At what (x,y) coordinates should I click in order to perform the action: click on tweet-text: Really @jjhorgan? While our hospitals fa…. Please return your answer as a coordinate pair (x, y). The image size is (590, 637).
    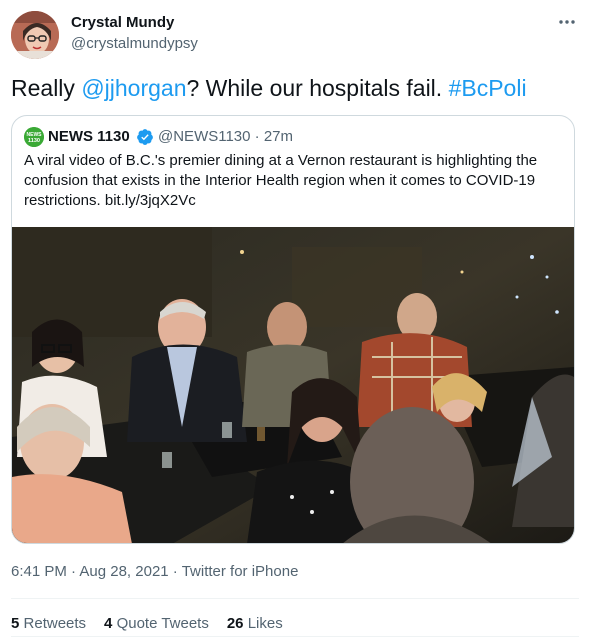
    Looking at the image, I should click on (269, 88).